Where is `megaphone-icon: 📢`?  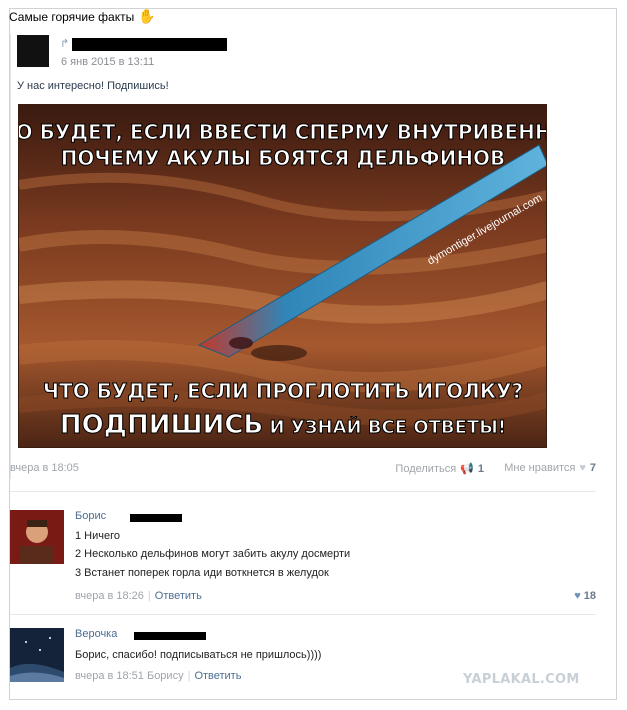
megaphone-icon: 📢 is located at coordinates (467, 469).